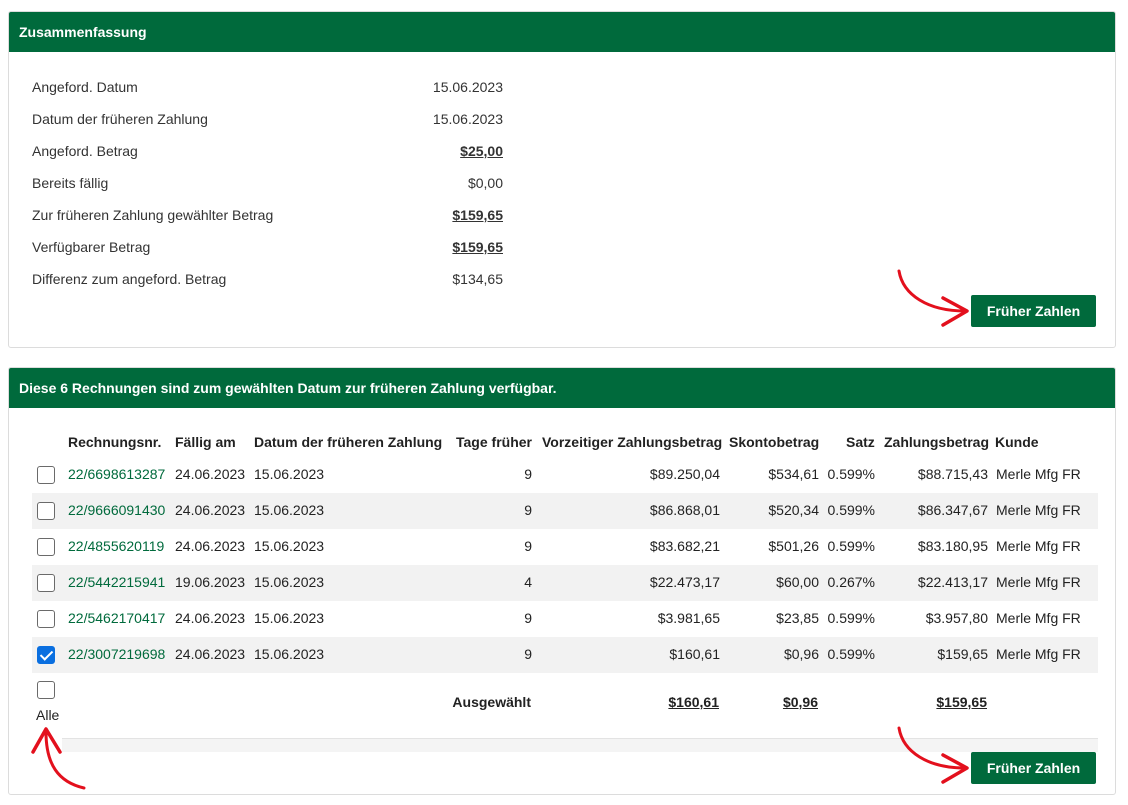 This screenshot has width=1128, height=805. Describe the element at coordinates (267, 281) in the screenshot. I see `summary-row: Differenz zum angeford. Betrag $134,65` at that location.